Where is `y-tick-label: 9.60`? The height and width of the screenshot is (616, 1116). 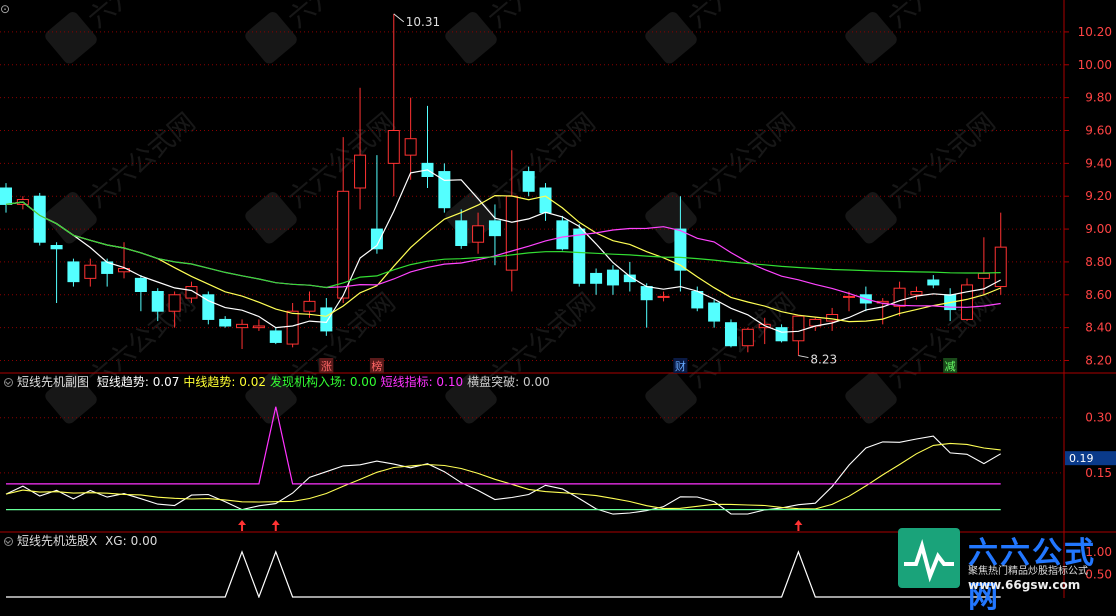 y-tick-label: 9.60 is located at coordinates (1098, 131).